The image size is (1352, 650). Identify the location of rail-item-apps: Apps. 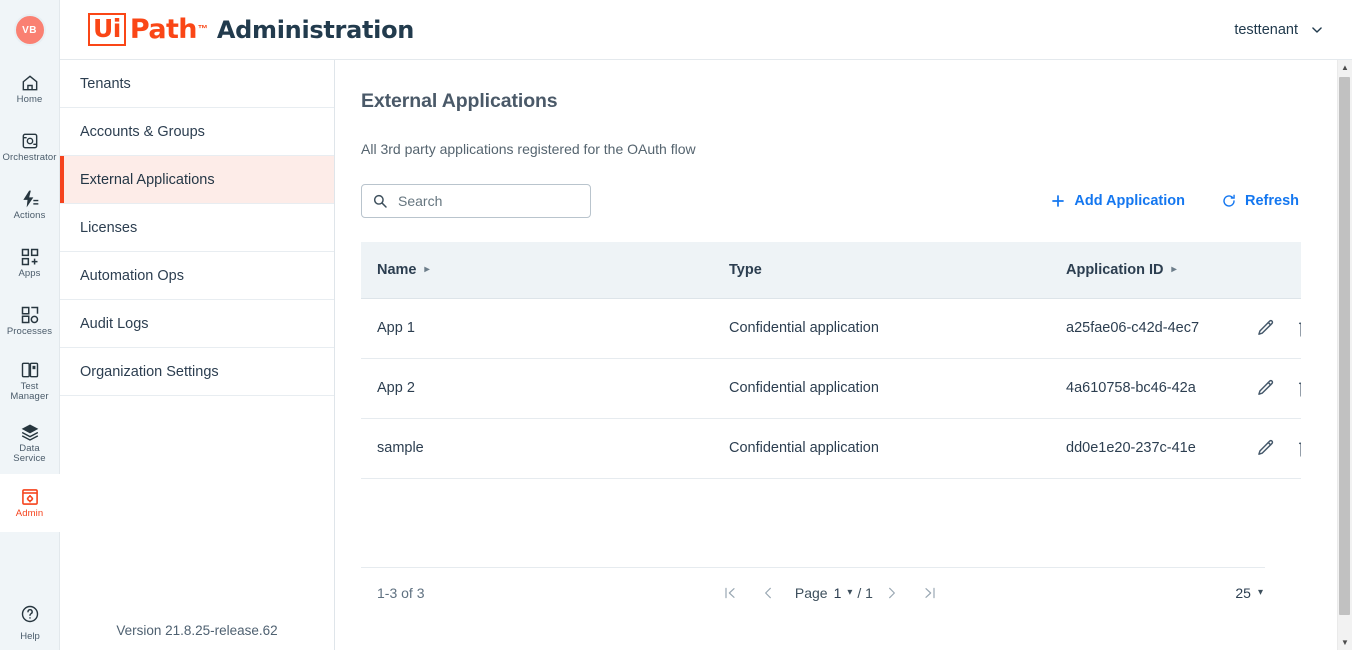
(30, 263).